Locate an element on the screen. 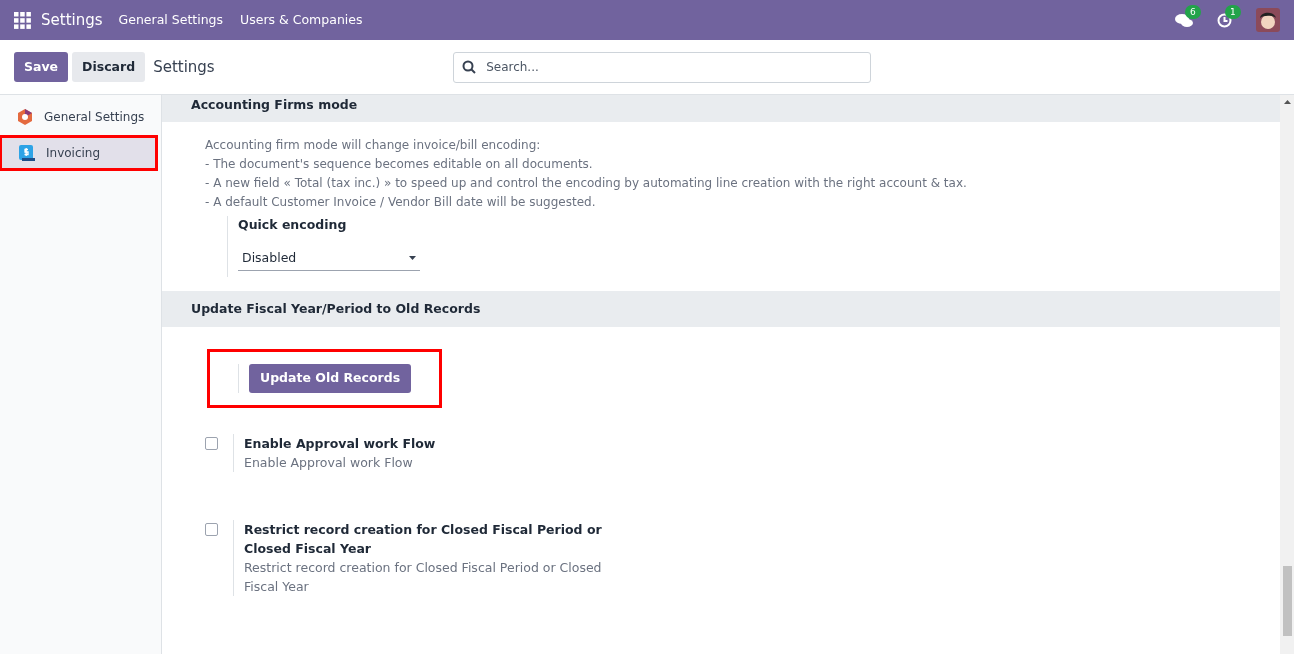 The height and width of the screenshot is (654, 1294). user-avatar is located at coordinates (1268, 20).